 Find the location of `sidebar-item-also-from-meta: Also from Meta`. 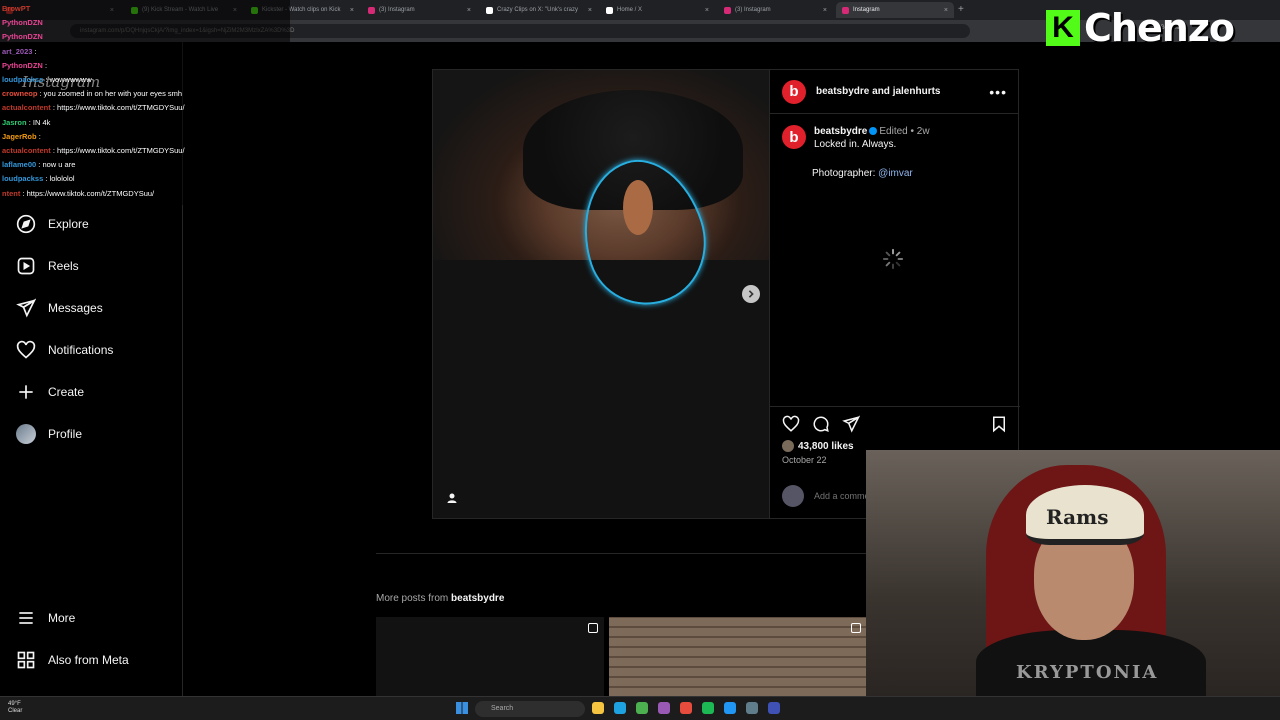

sidebar-item-also-from-meta: Also from Meta is located at coordinates (72, 660).